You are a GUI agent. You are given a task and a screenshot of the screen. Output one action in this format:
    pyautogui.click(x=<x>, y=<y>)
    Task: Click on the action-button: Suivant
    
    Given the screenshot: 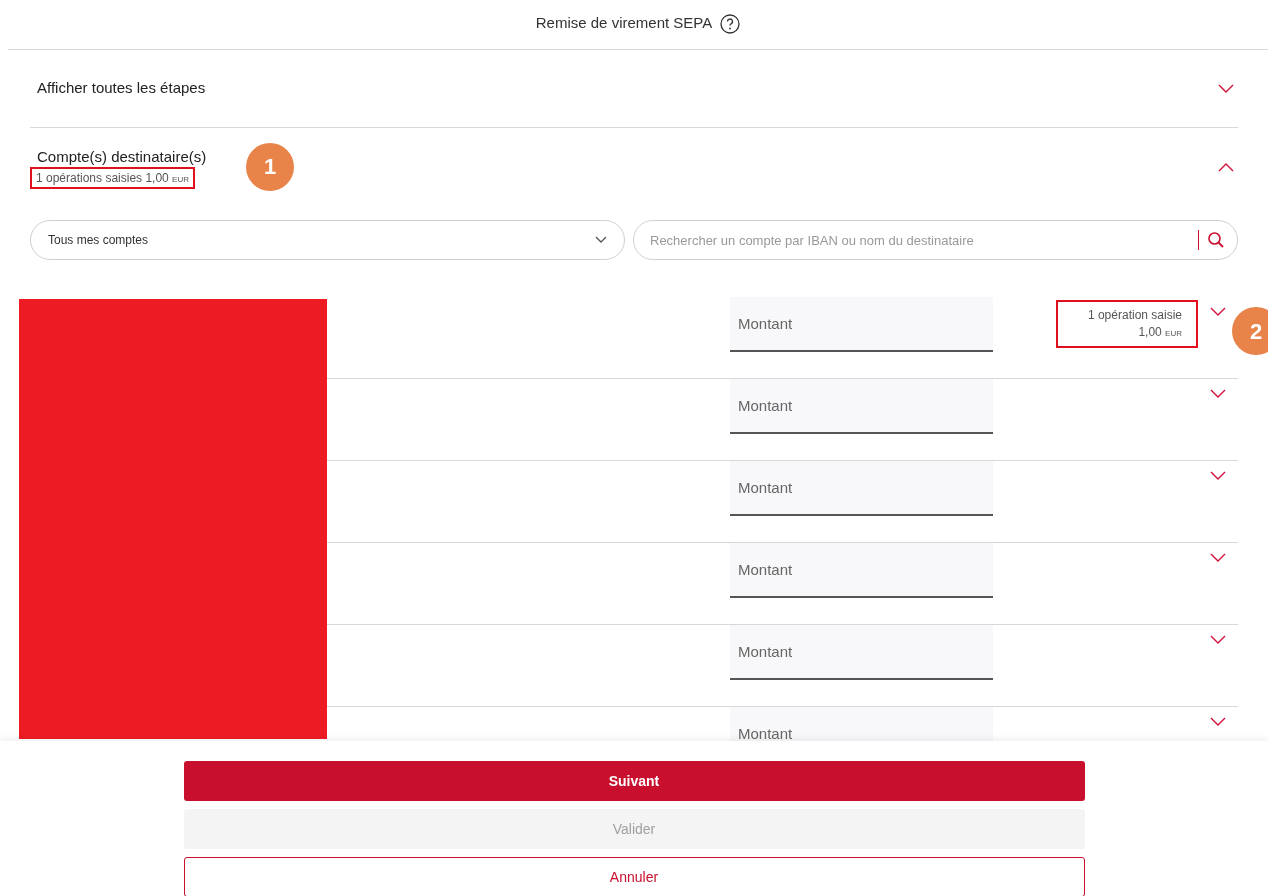 What is the action you would take?
    pyautogui.click(x=634, y=781)
    